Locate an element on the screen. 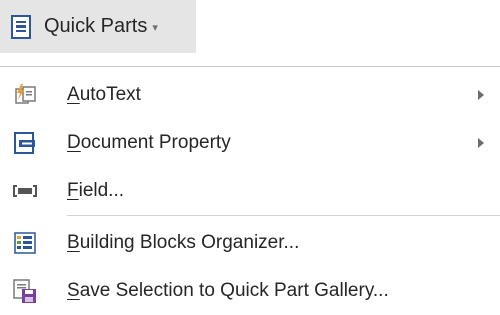  save-selection-icon is located at coordinates (25, 291).